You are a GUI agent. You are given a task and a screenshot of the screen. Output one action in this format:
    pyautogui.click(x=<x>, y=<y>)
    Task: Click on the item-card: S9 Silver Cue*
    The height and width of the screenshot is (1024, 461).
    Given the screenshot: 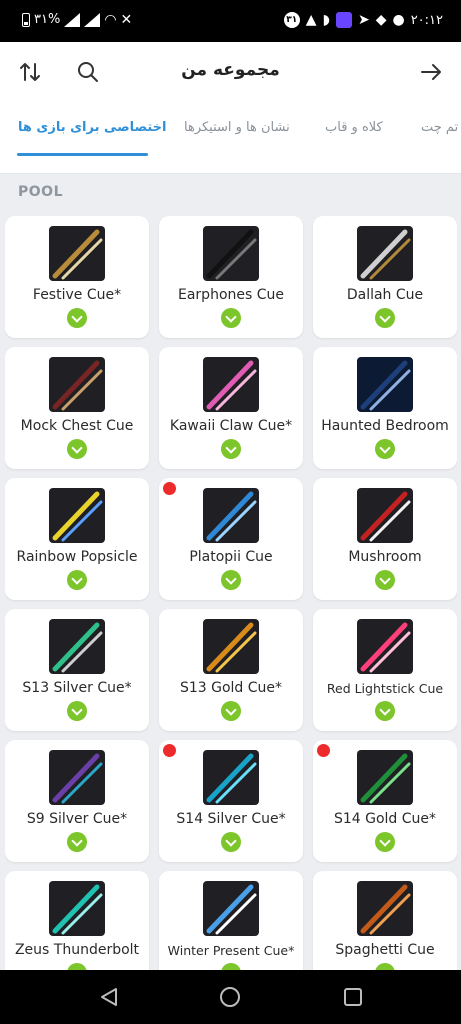 What is the action you would take?
    pyautogui.click(x=77, y=801)
    